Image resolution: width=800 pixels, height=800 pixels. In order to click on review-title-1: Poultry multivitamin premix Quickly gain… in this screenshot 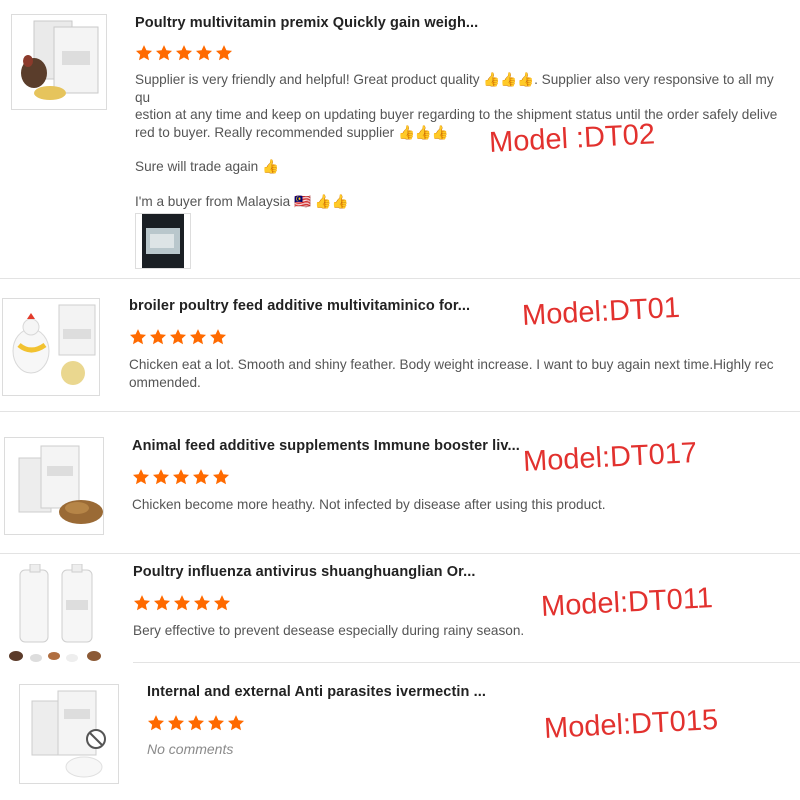, I will do `click(306, 23)`.